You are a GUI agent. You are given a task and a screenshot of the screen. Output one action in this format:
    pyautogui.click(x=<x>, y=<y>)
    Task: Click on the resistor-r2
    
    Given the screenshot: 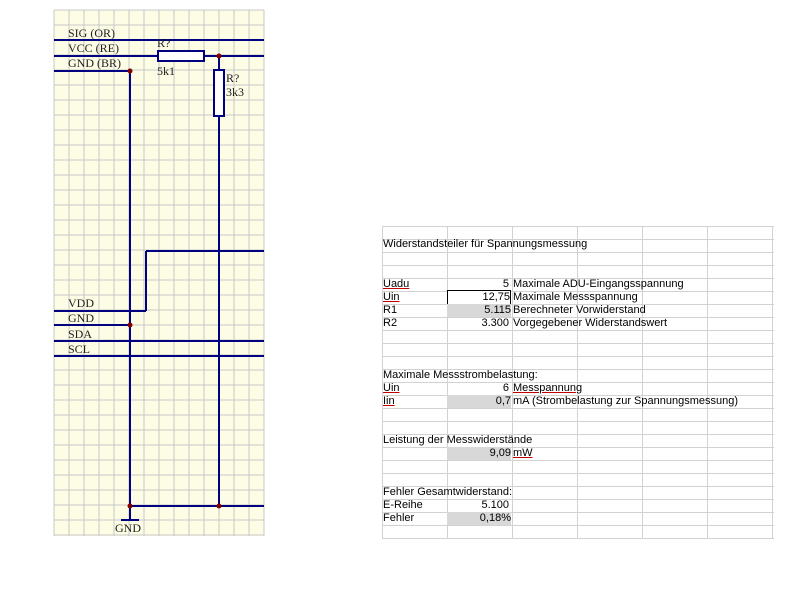 What is the action you would take?
    pyautogui.click(x=219, y=93)
    